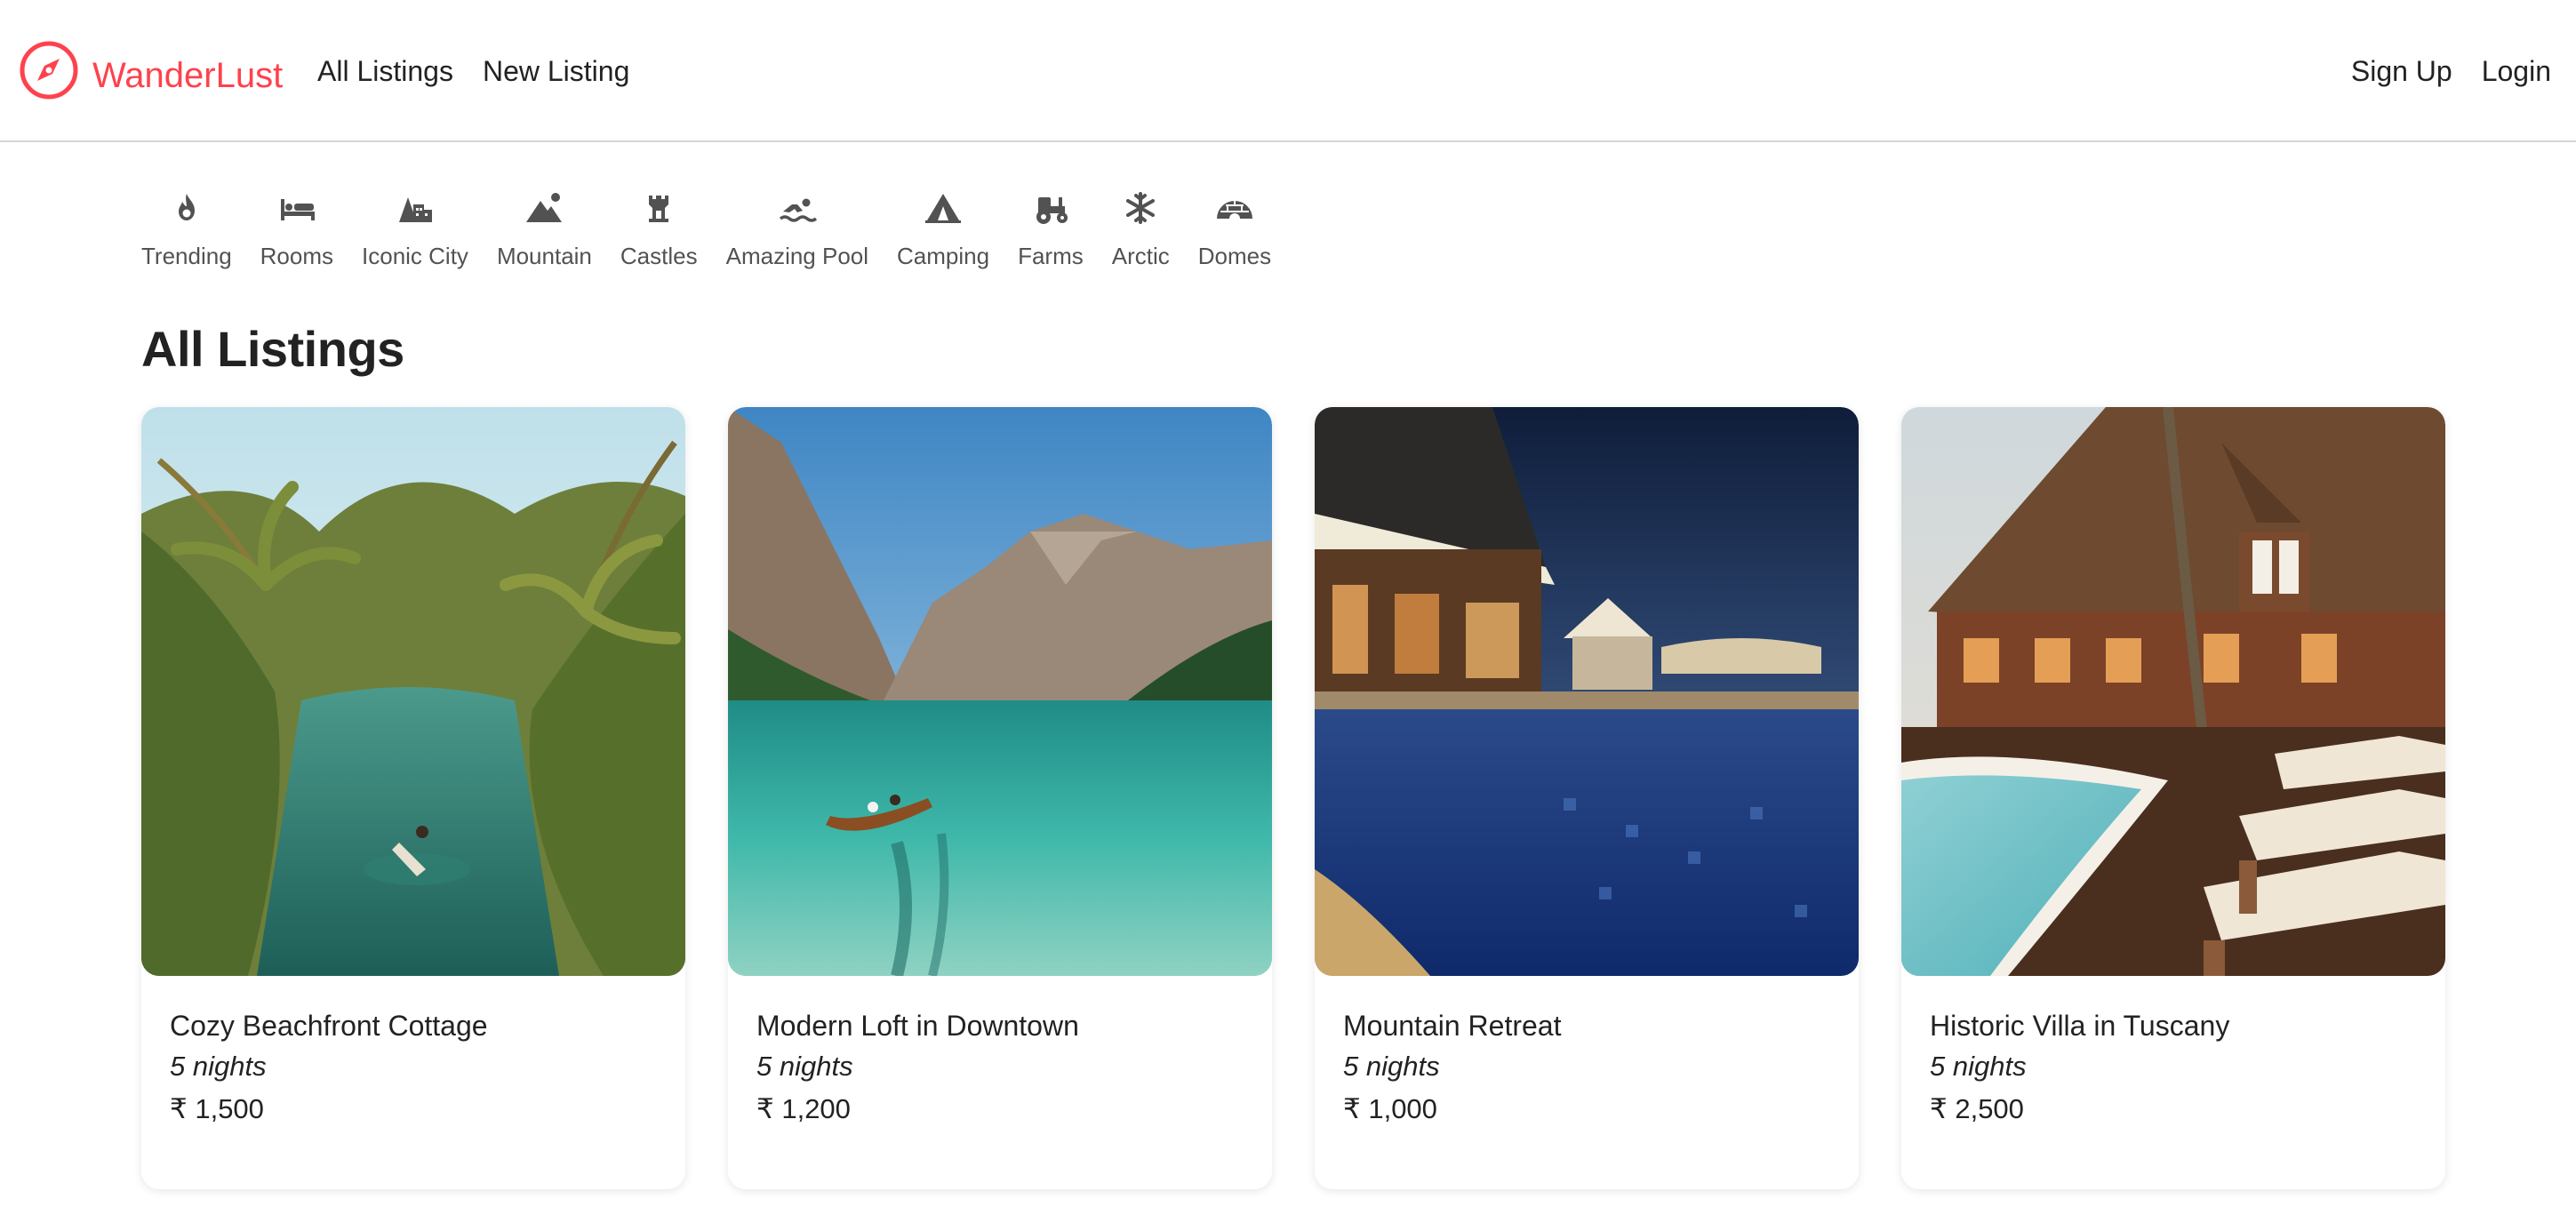 This screenshot has width=2576, height=1223. I want to click on listing-info: Modern Loft in Downtown 5 nights ₹ 1,200, so click(1000, 1053).